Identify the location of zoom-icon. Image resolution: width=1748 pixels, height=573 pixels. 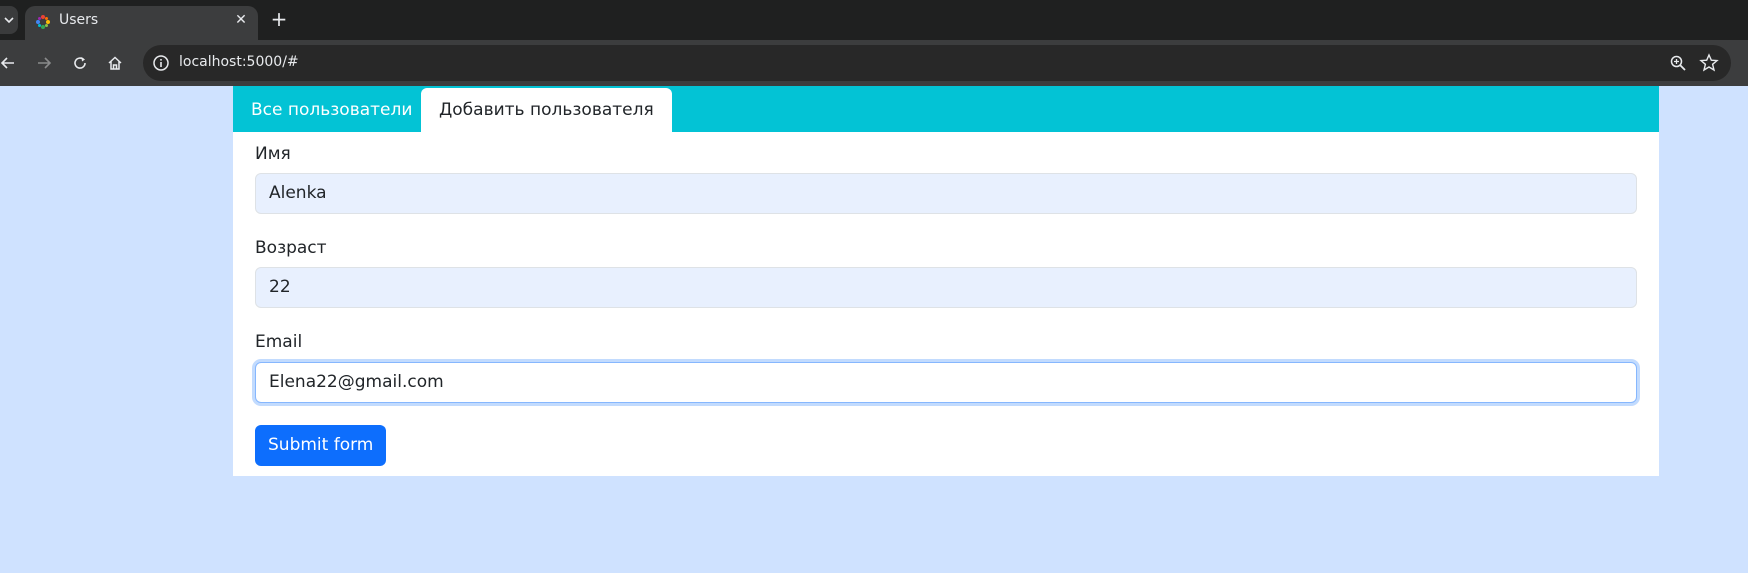
(1678, 63).